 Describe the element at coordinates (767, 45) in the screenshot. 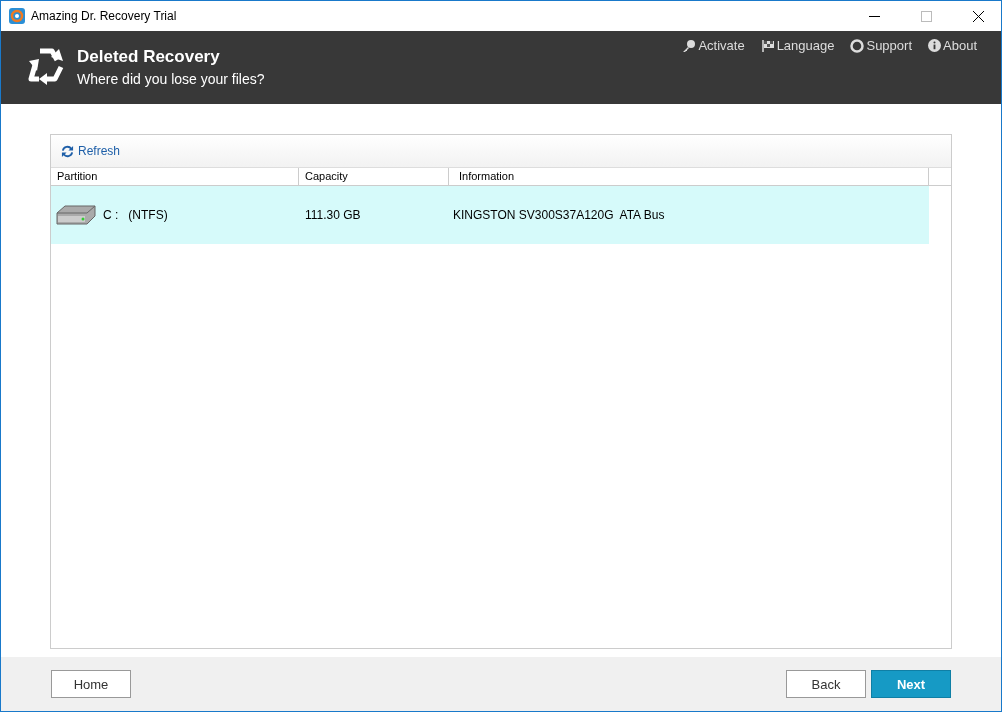

I see `flag-icon` at that location.